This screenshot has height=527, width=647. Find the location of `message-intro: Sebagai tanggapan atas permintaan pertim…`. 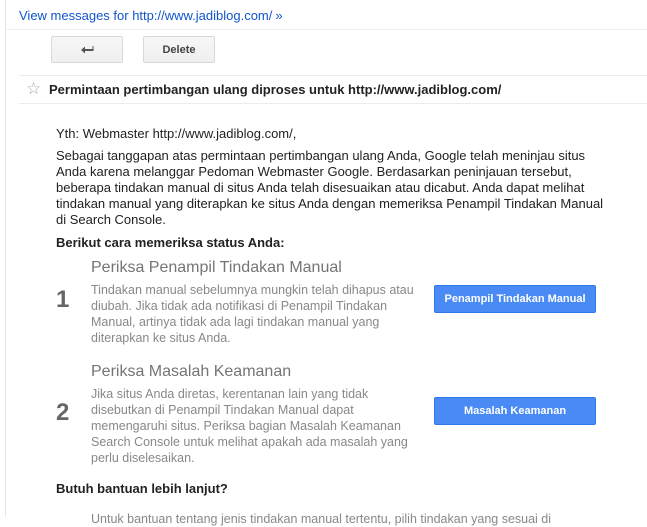

message-intro: Sebagai tanggapan atas permintaan pertim… is located at coordinates (330, 187).